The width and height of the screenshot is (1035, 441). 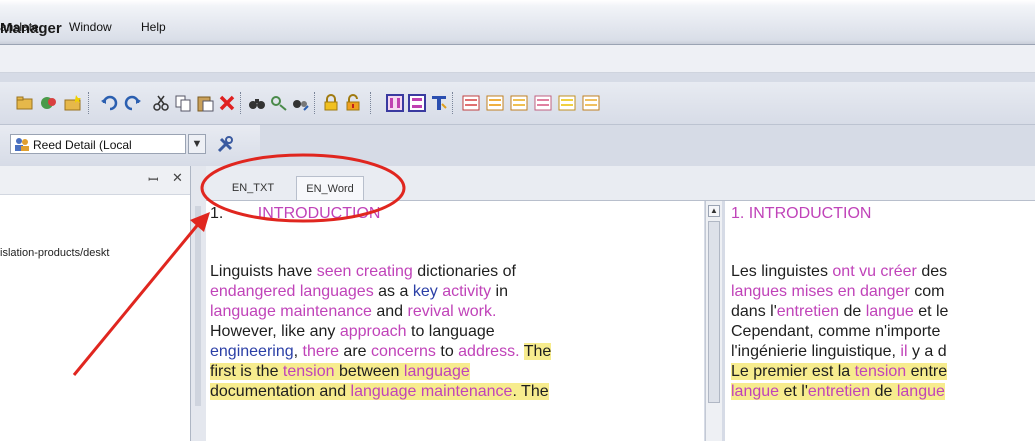 What do you see at coordinates (25, 103) in the screenshot?
I see `open-folder-icon` at bounding box center [25, 103].